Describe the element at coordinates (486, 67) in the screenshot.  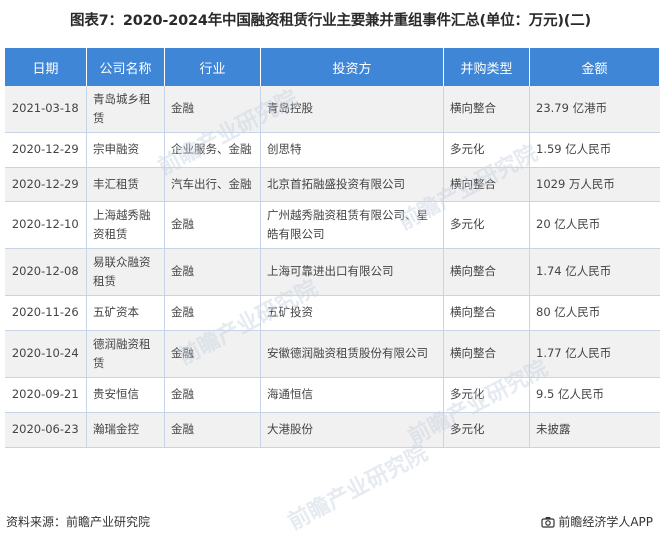
I see `column-header-merger-type: 并购类型` at that location.